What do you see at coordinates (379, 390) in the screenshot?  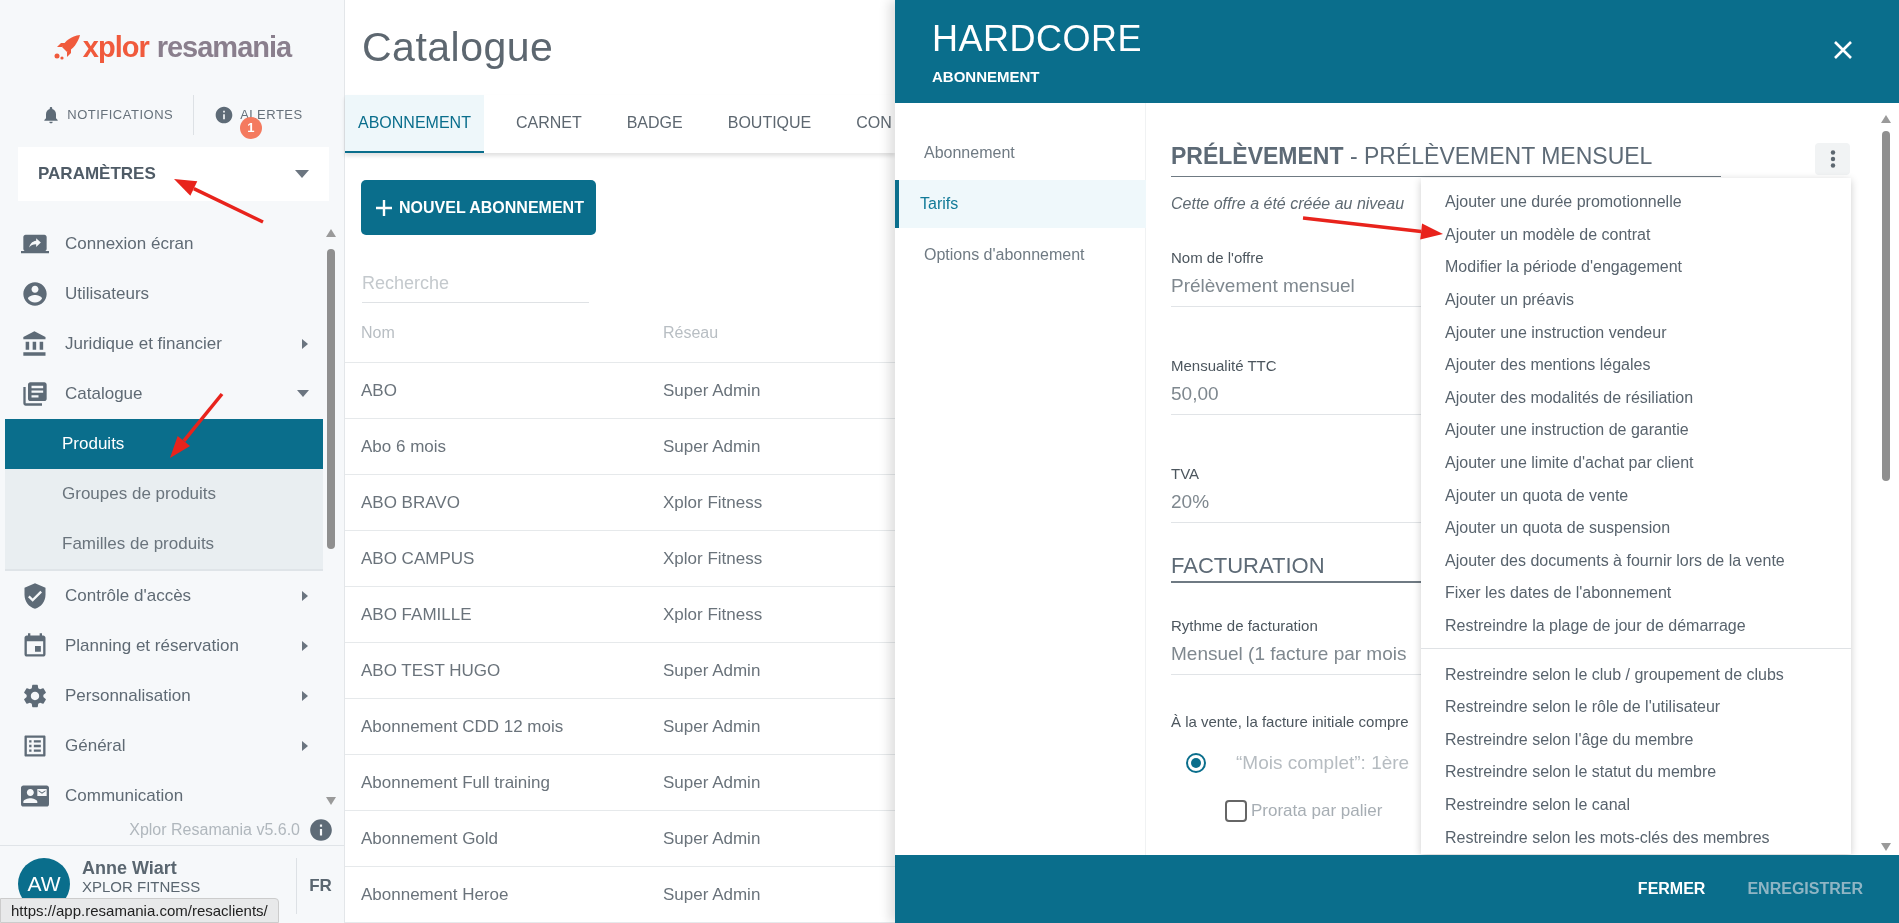 I see `table-cell: ABO` at bounding box center [379, 390].